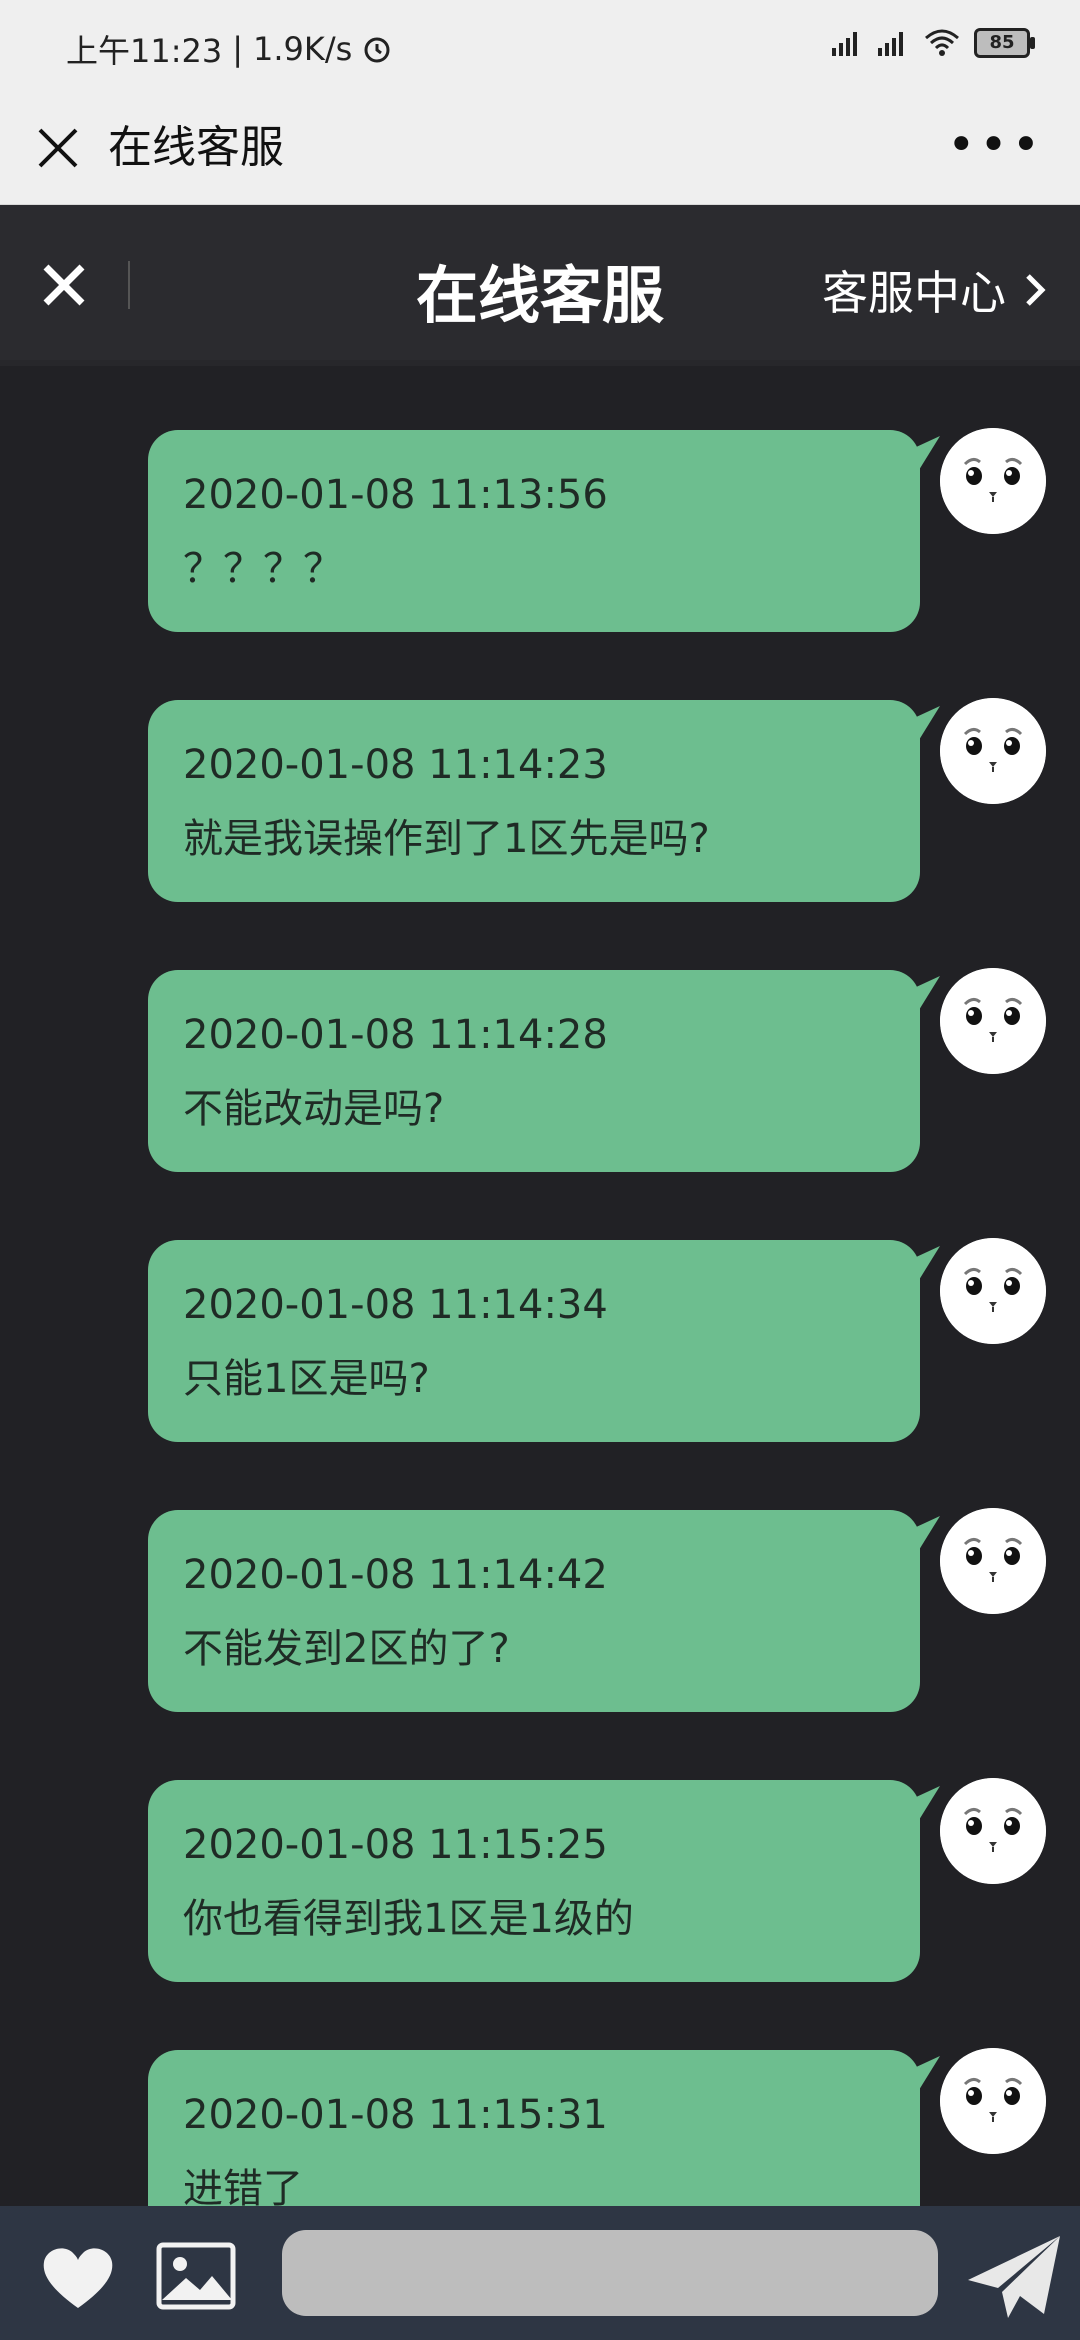 The width and height of the screenshot is (1080, 2340). What do you see at coordinates (1004, 43) in the screenshot?
I see `battery-indicator: 85` at bounding box center [1004, 43].